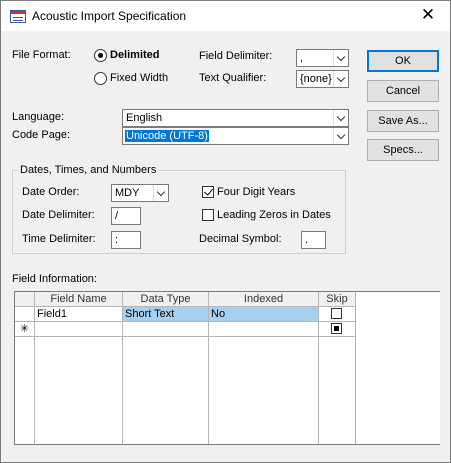  I want to click on time-delimiter-label: Time Delimiter:, so click(59, 239).